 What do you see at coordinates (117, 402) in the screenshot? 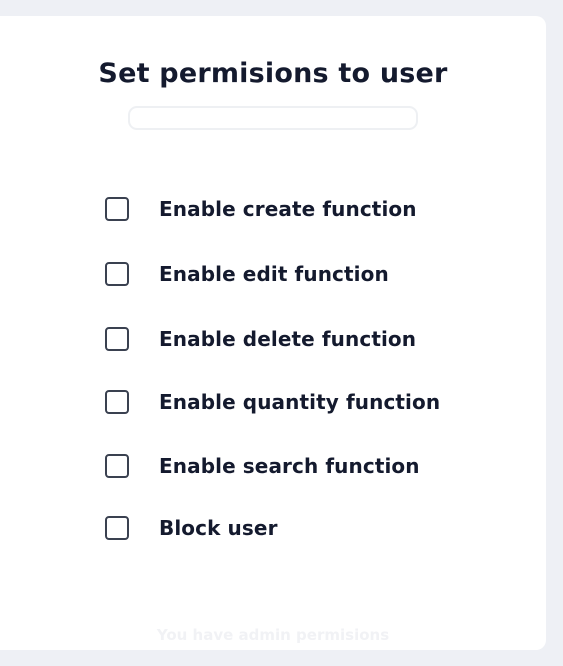
I see `quantity-checkbox` at bounding box center [117, 402].